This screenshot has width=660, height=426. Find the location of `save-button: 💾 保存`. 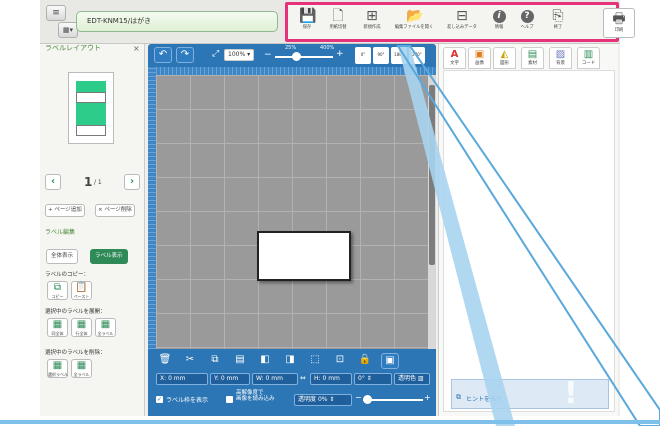

save-button: 💾 保存 is located at coordinates (307, 24).